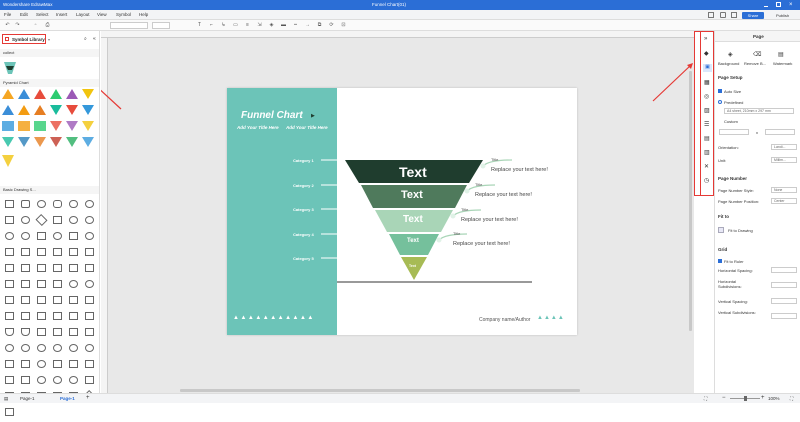  Describe the element at coordinates (307, 25) in the screenshot. I see `arrow-style-icon: →` at that location.